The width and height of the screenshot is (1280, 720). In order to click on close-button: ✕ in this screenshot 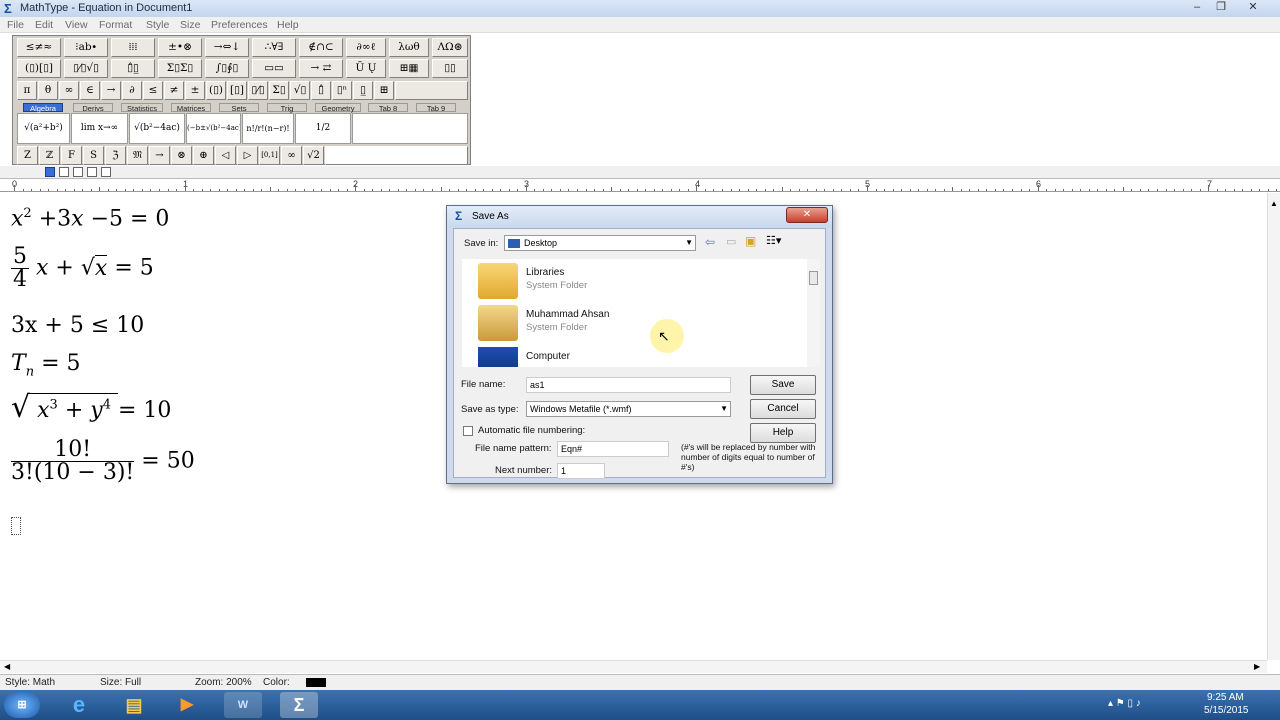, I will do `click(1253, 8)`.